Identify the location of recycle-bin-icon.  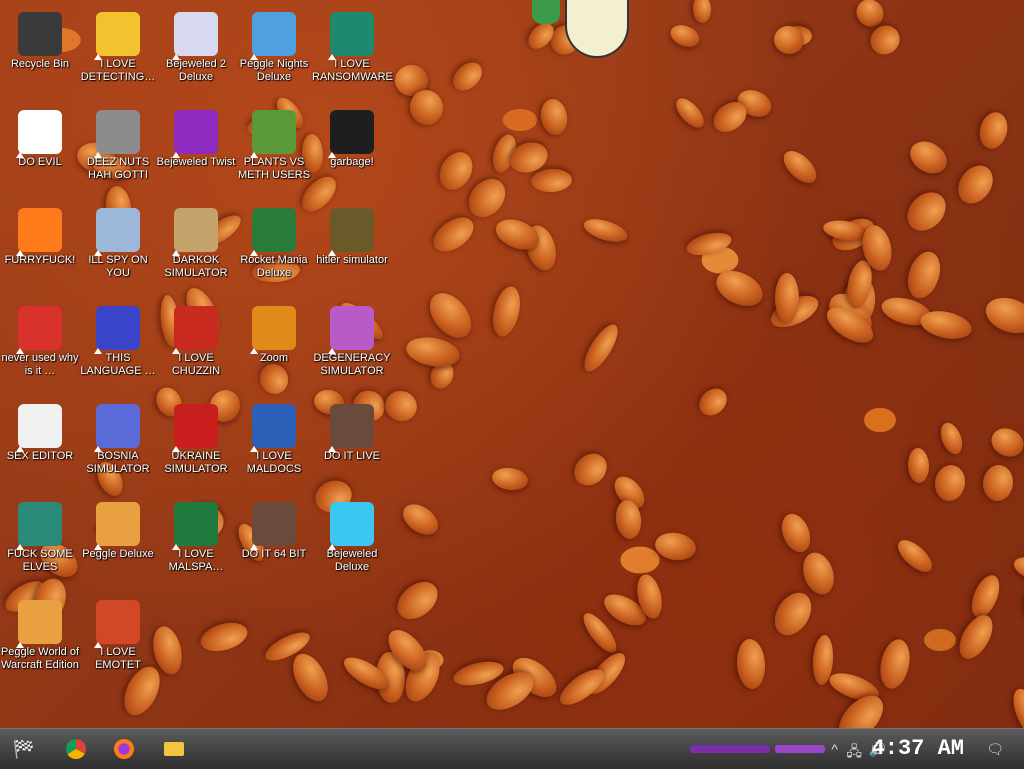
(40, 34).